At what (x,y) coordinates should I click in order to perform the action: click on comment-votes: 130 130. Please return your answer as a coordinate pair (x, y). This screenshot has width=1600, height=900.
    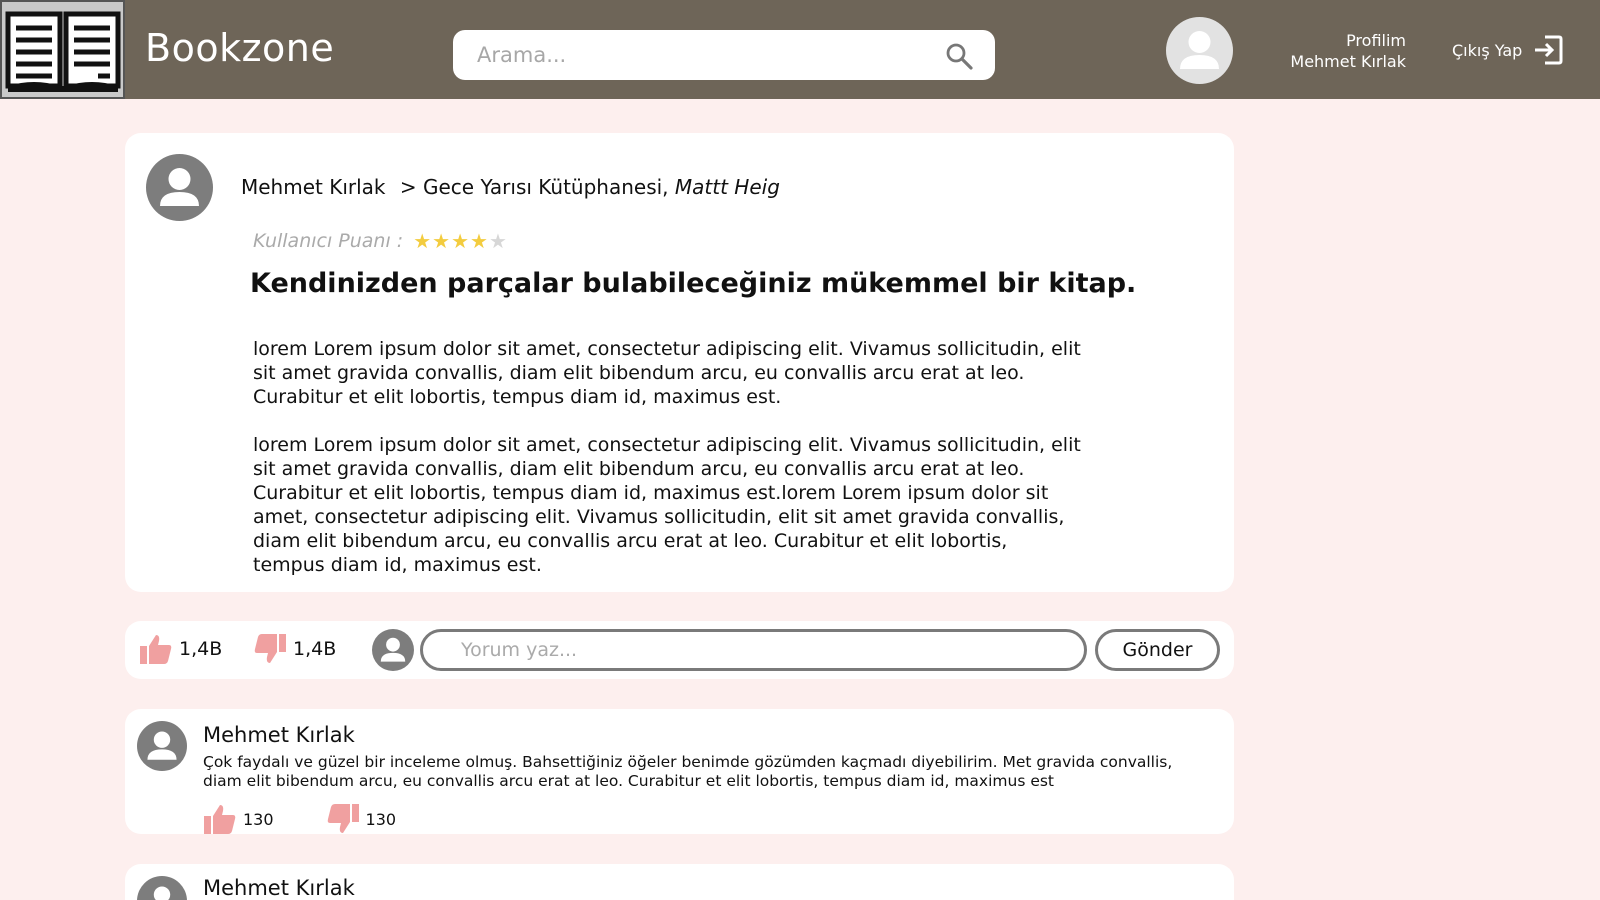
    Looking at the image, I should click on (299, 819).